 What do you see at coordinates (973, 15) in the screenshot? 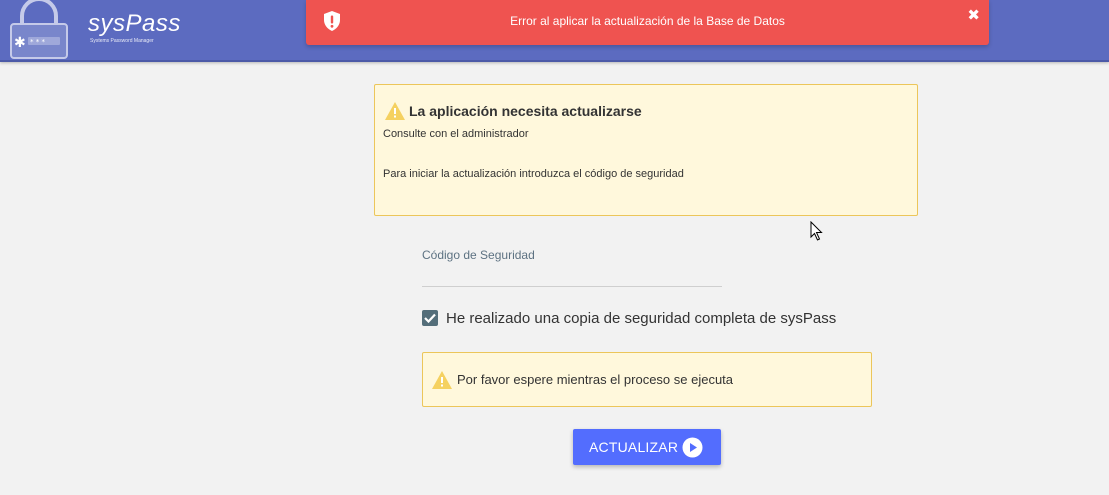
I see `close-icon: ✖` at bounding box center [973, 15].